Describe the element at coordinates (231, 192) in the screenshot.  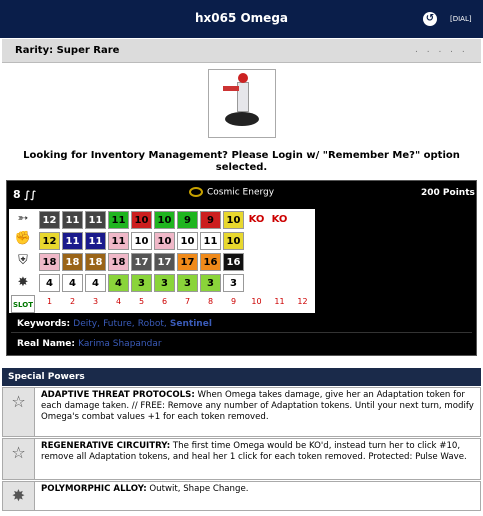
I see `team-ability: Cosmic Energy` at that location.